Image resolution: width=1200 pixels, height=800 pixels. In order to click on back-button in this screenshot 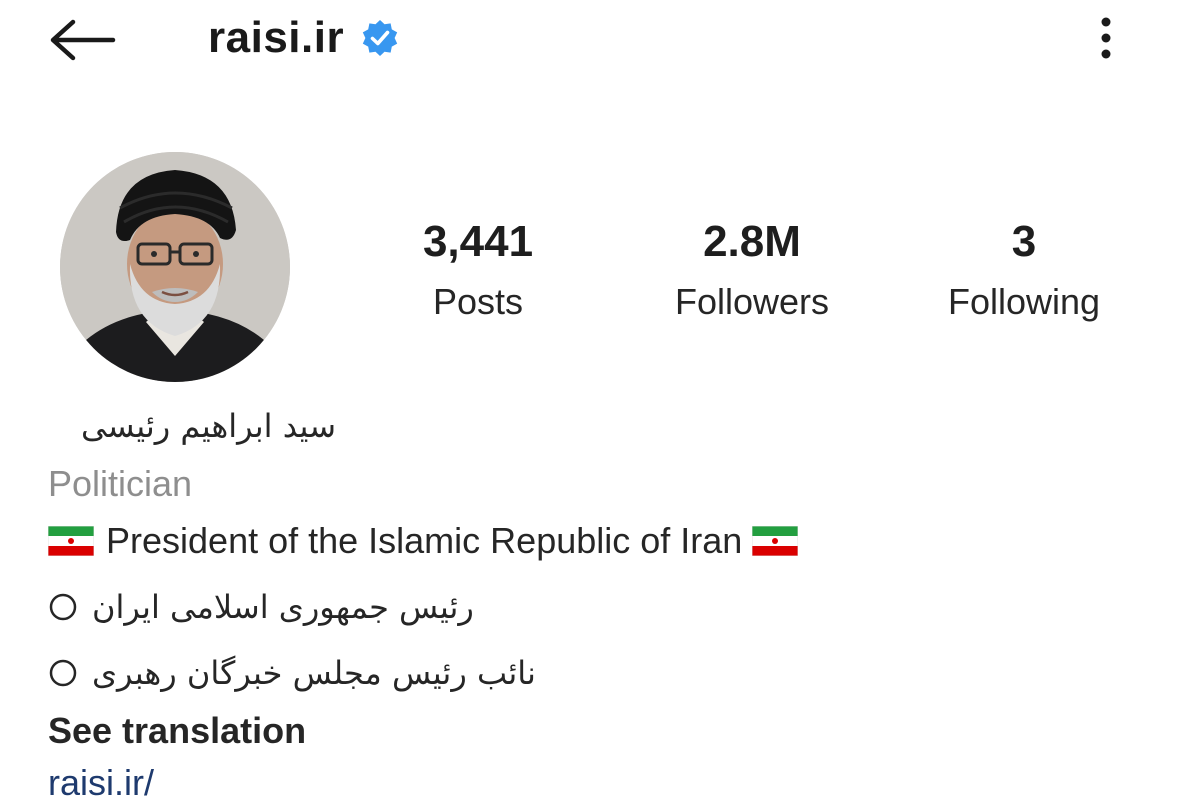, I will do `click(82, 40)`.